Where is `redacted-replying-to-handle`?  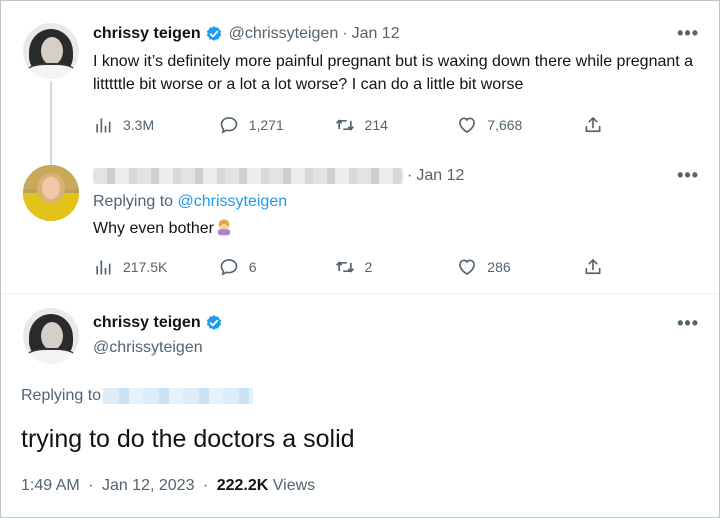 redacted-replying-to-handle is located at coordinates (178, 395).